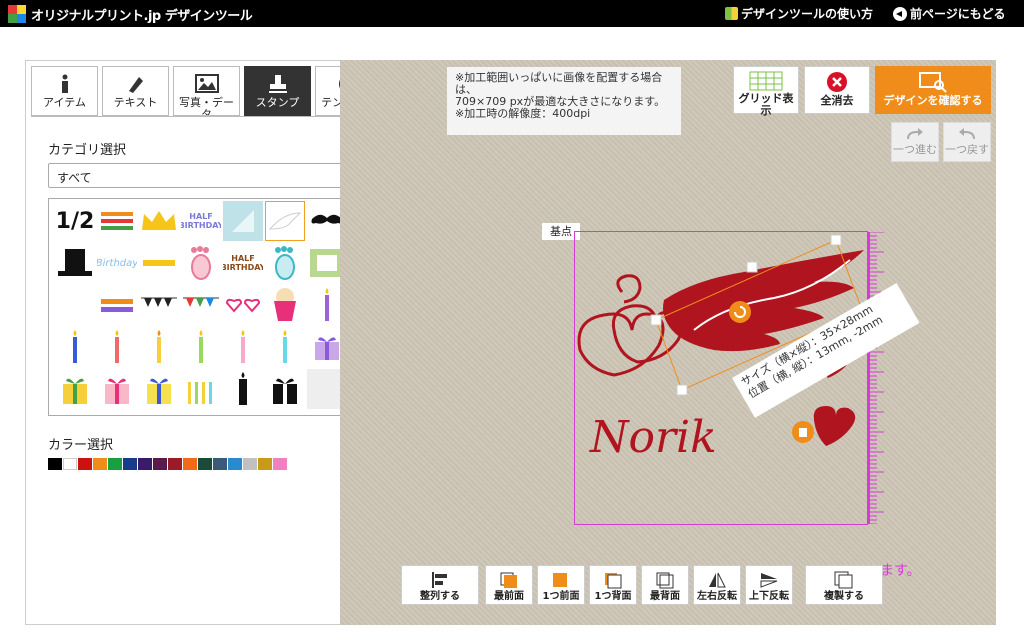 Image resolution: width=1024 pixels, height=638 pixels. I want to click on bring-to-front-button: 最前面, so click(509, 585).